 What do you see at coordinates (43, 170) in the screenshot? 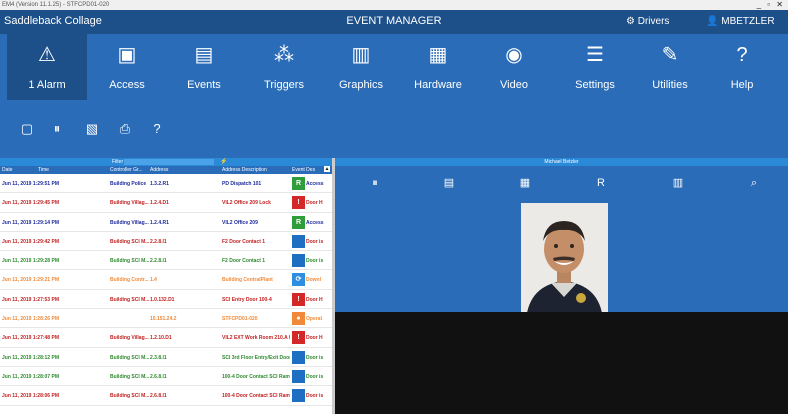
I see `col-time: Time` at bounding box center [43, 170].